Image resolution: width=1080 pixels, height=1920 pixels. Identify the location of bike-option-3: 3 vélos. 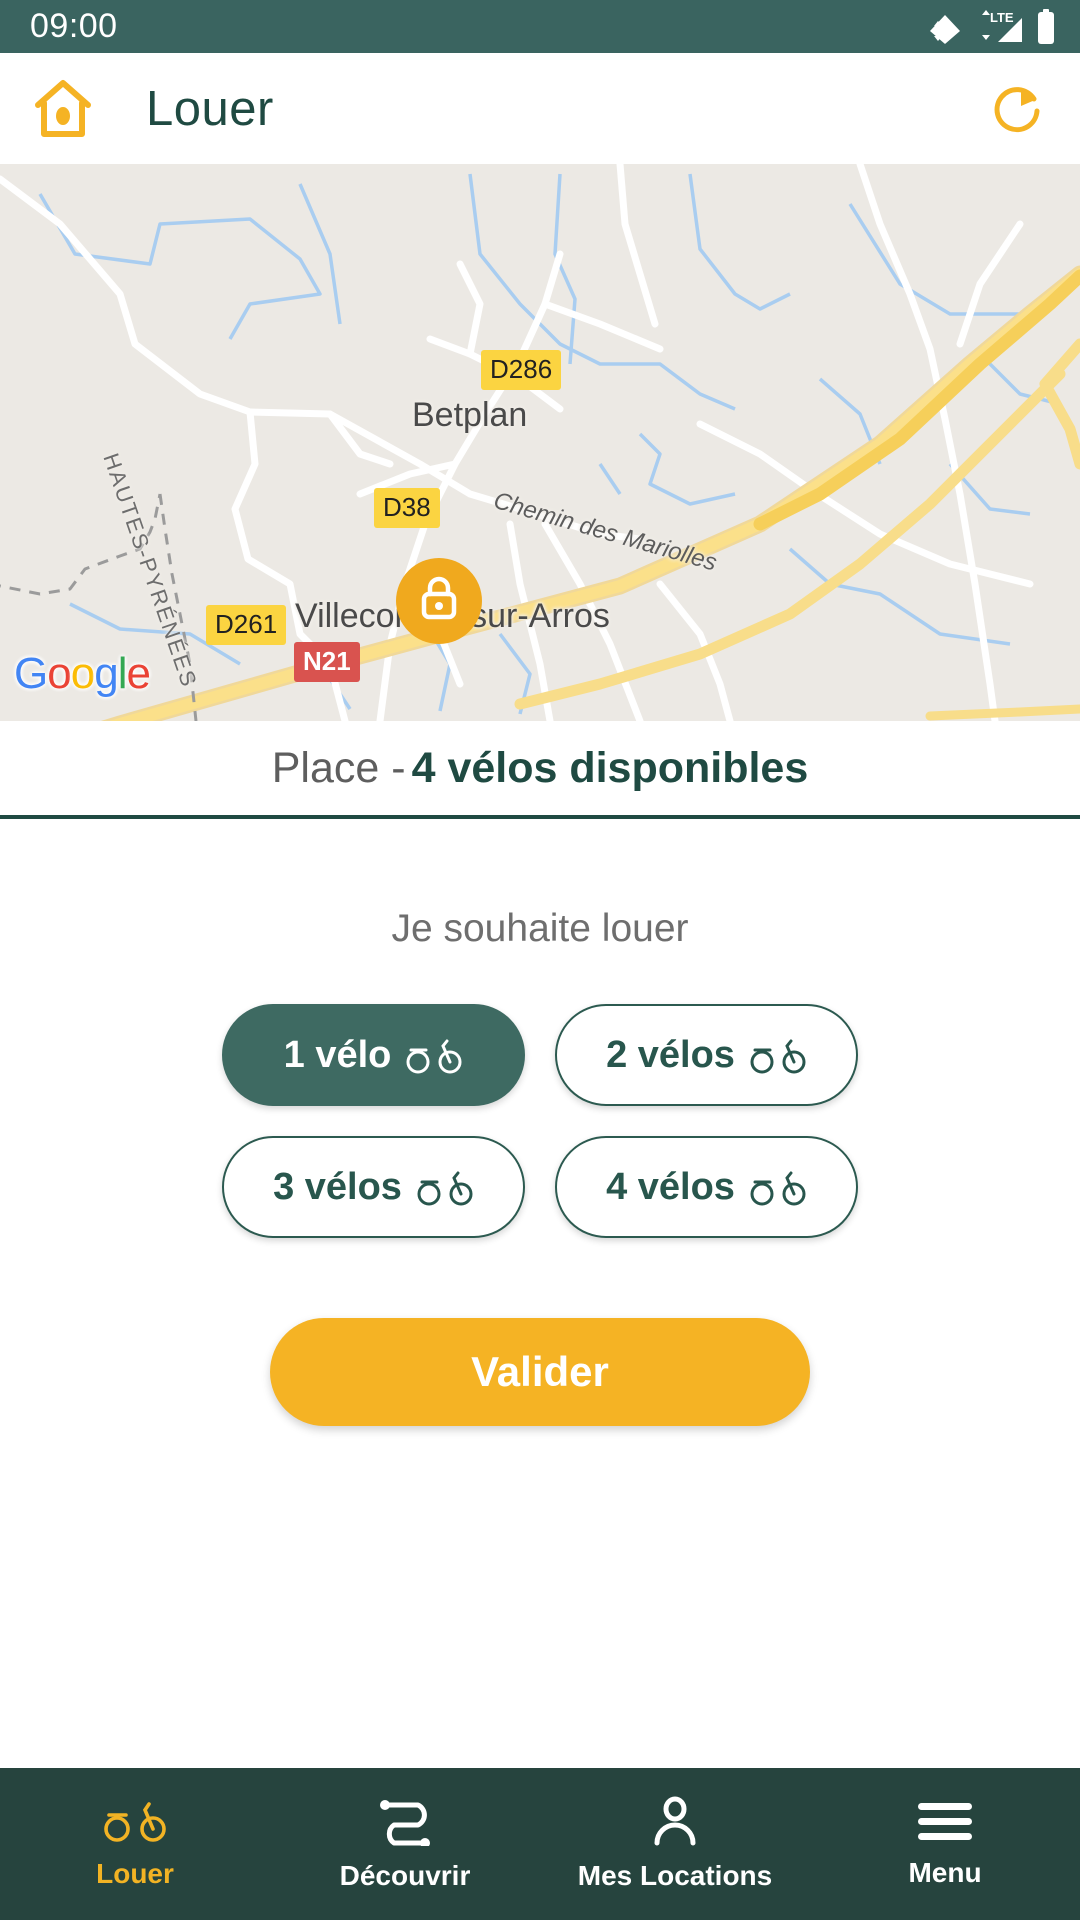
(373, 1187).